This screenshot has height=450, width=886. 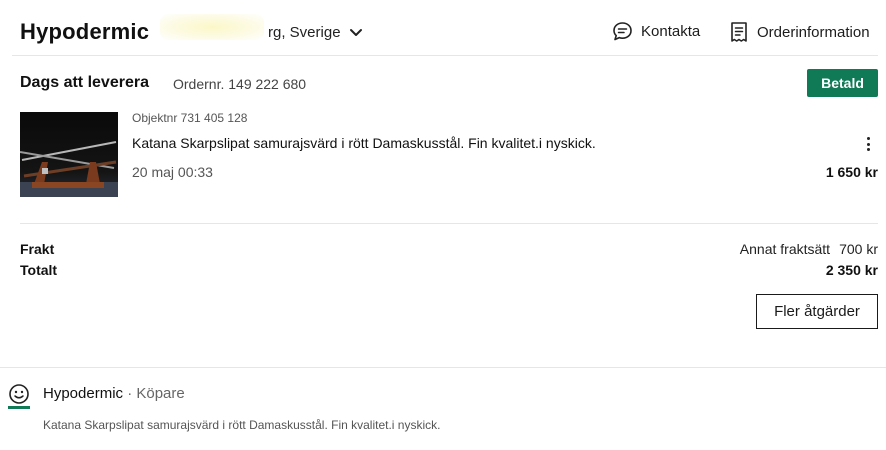 What do you see at coordinates (304, 32) in the screenshot?
I see `location-text: rg, Sverige` at bounding box center [304, 32].